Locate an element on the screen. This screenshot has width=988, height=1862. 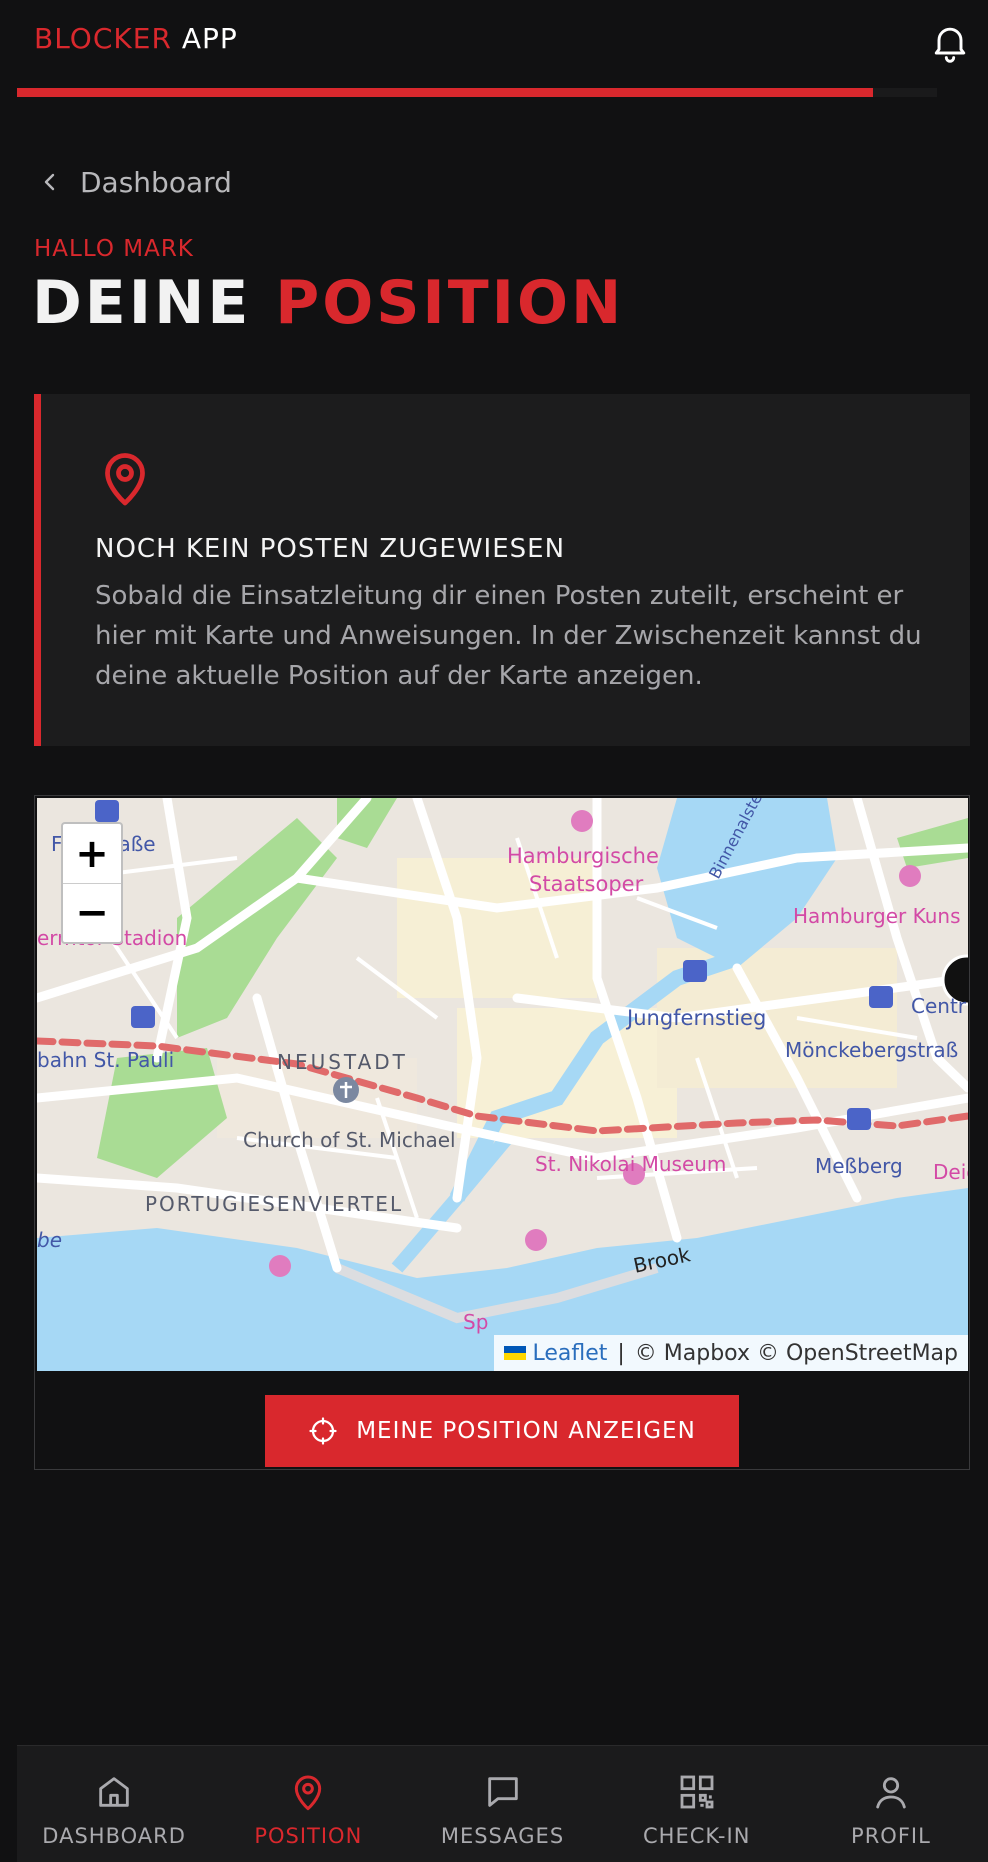
zoom-out-button: − is located at coordinates (92, 912).